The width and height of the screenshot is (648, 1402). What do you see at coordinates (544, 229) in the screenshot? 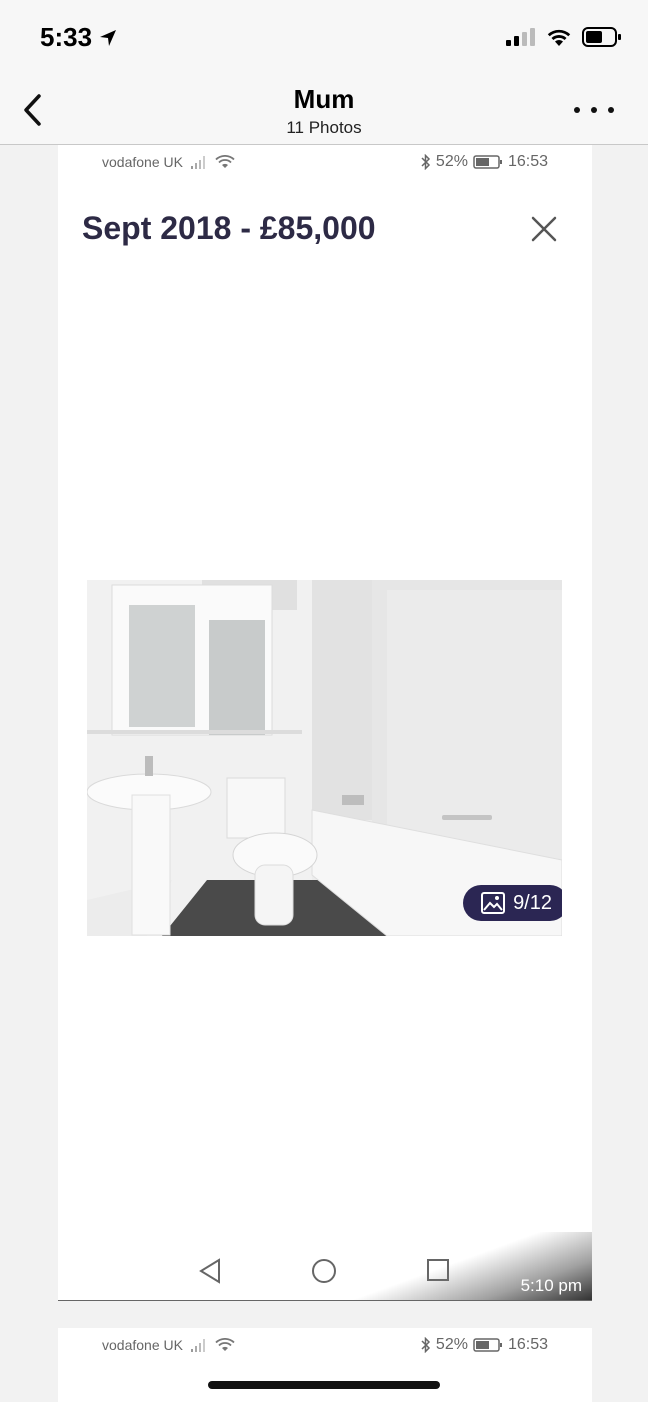
I see `close-icon` at bounding box center [544, 229].